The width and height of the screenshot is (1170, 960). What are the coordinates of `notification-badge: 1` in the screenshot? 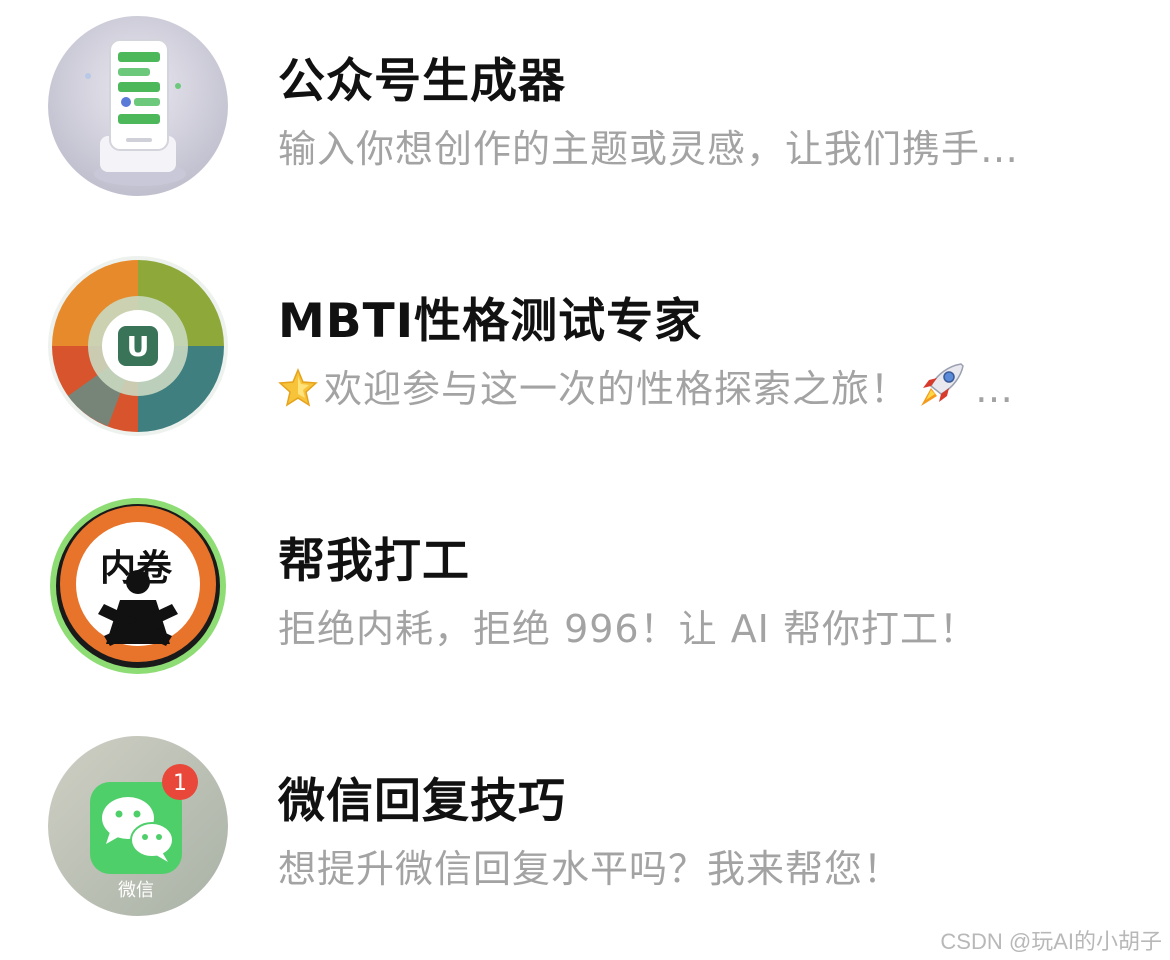 It's located at (180, 783).